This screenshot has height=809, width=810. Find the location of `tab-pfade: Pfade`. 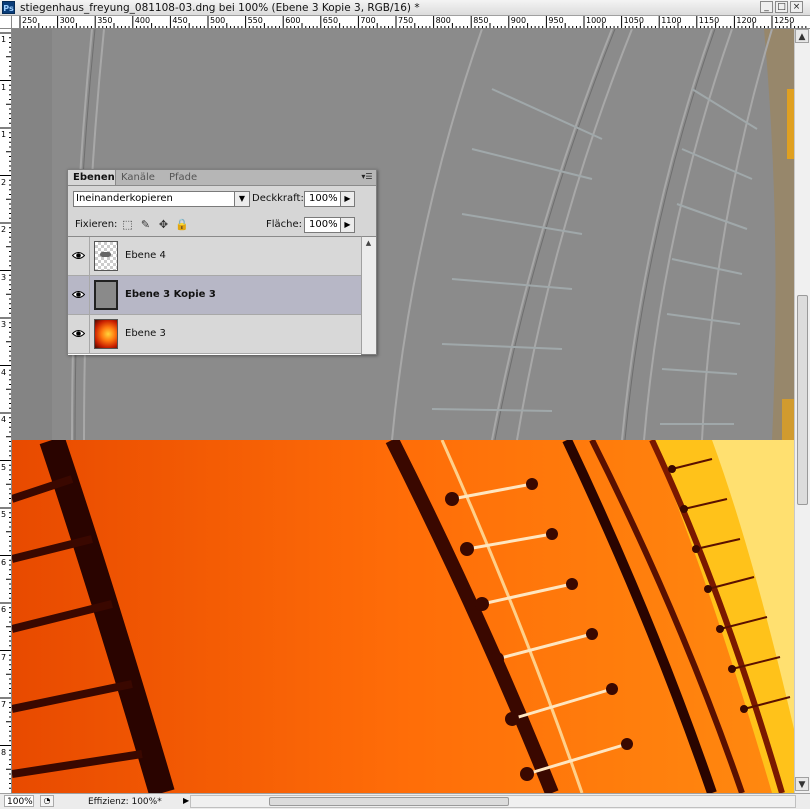

tab-pfade: Pfade is located at coordinates (185, 177).